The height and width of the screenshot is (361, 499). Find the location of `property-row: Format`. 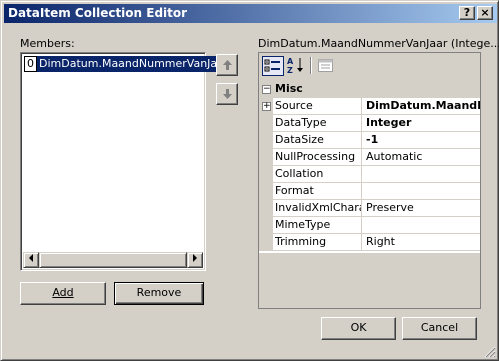

property-row: Format is located at coordinates (369, 191).